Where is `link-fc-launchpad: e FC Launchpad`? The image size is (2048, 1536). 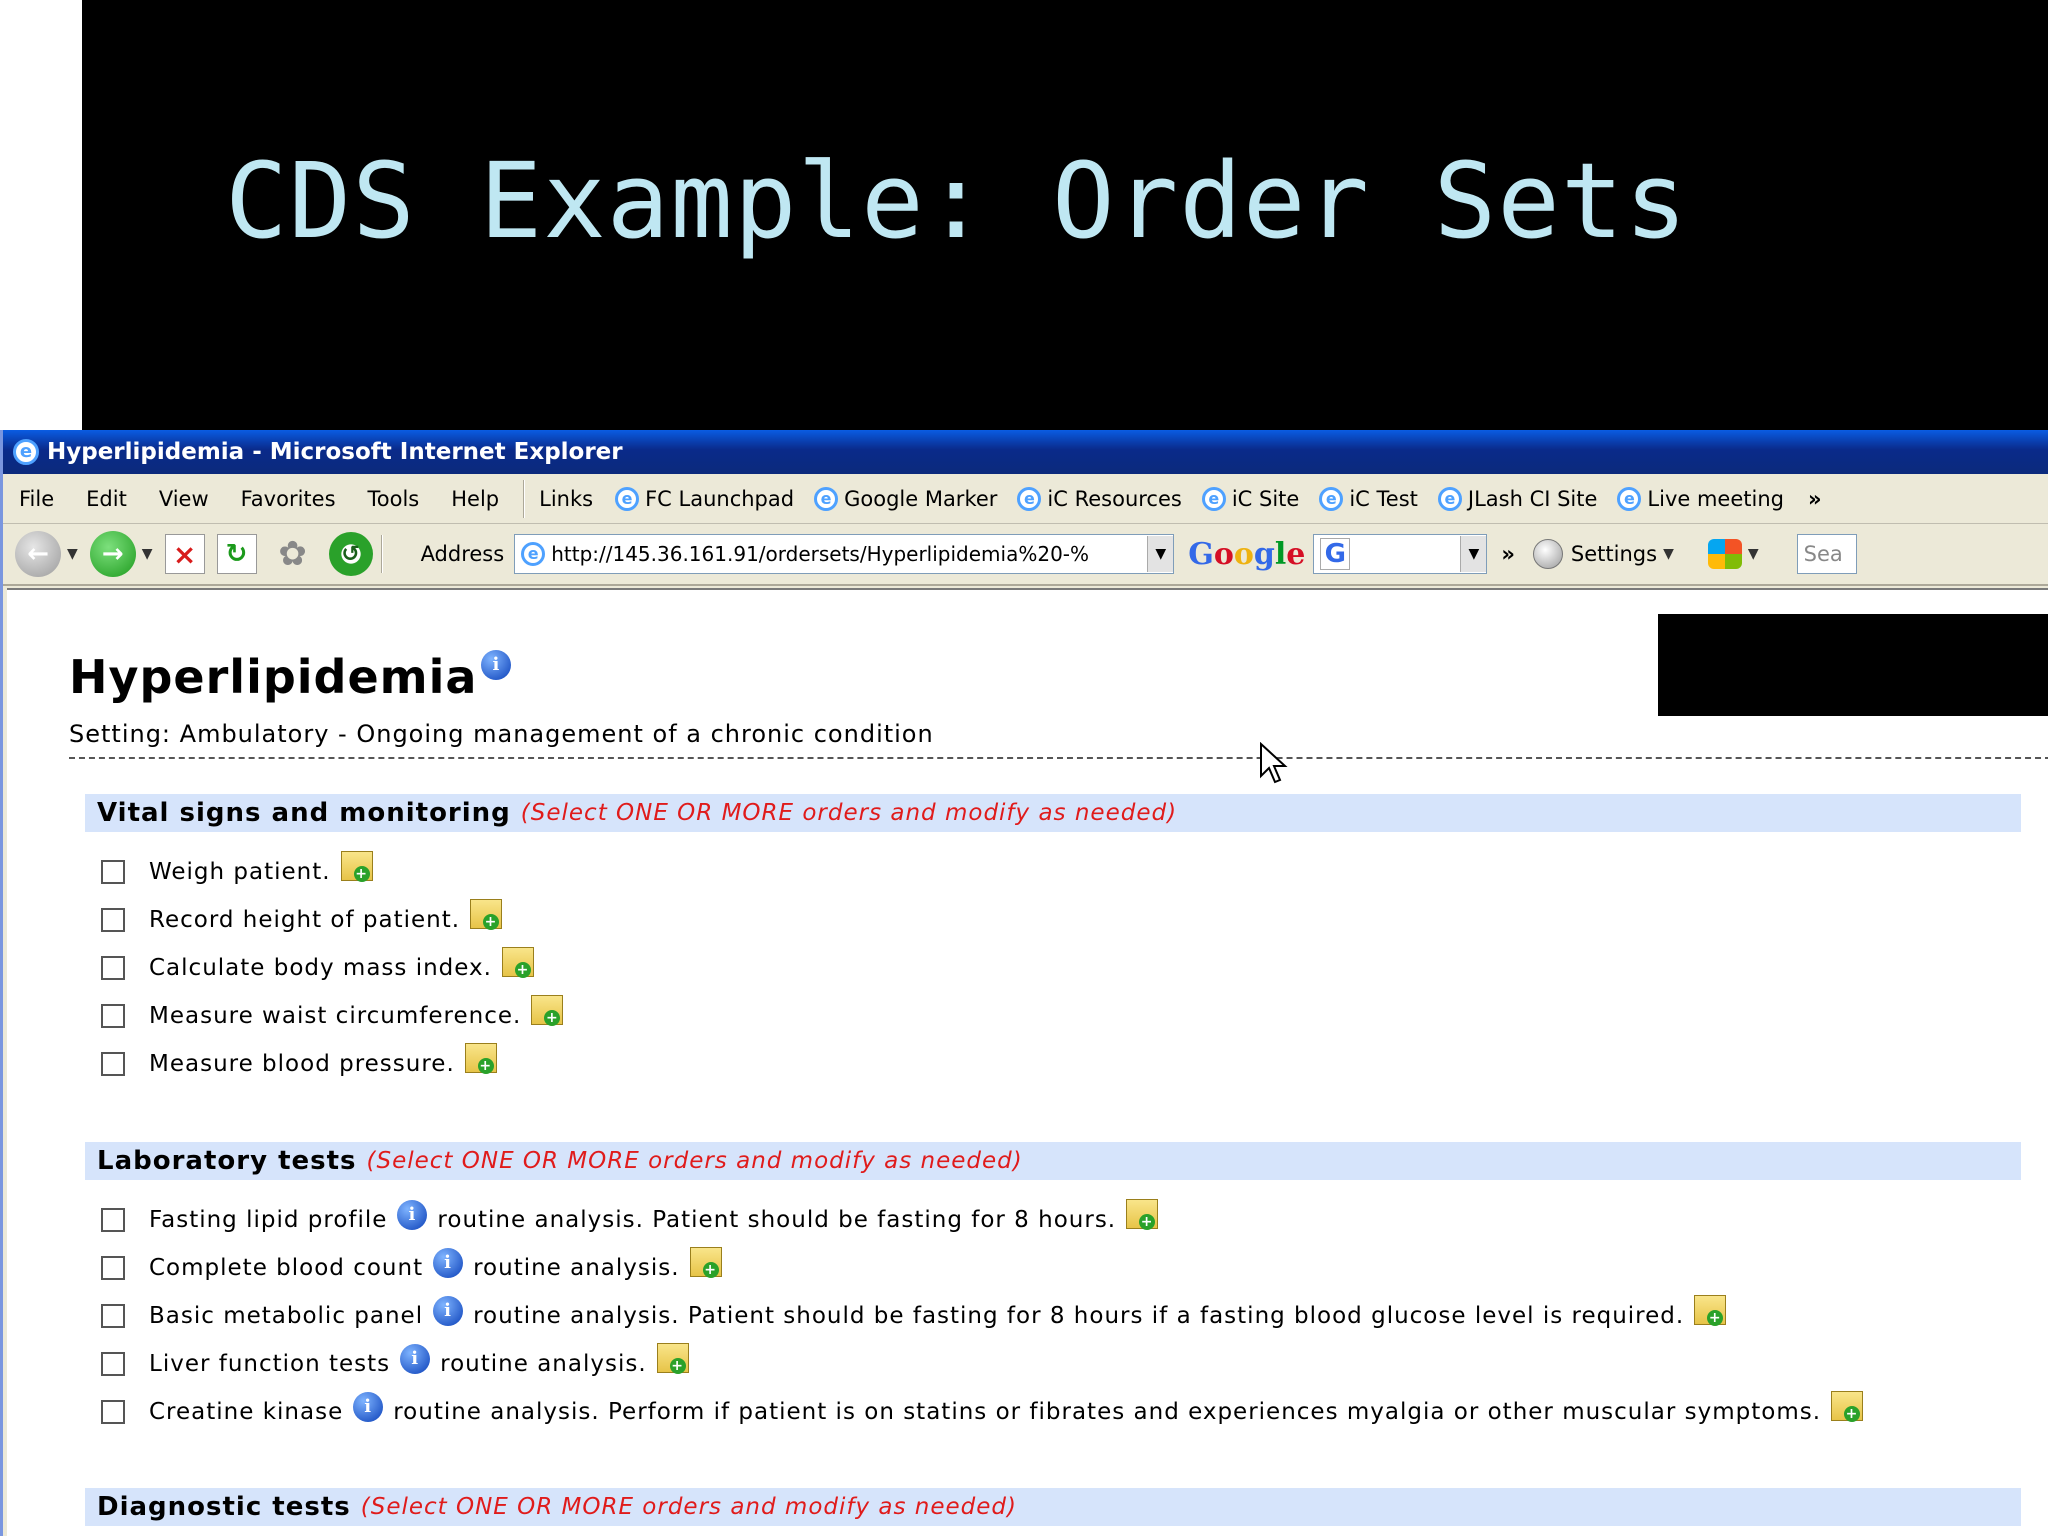 link-fc-launchpad: e FC Launchpad is located at coordinates (704, 498).